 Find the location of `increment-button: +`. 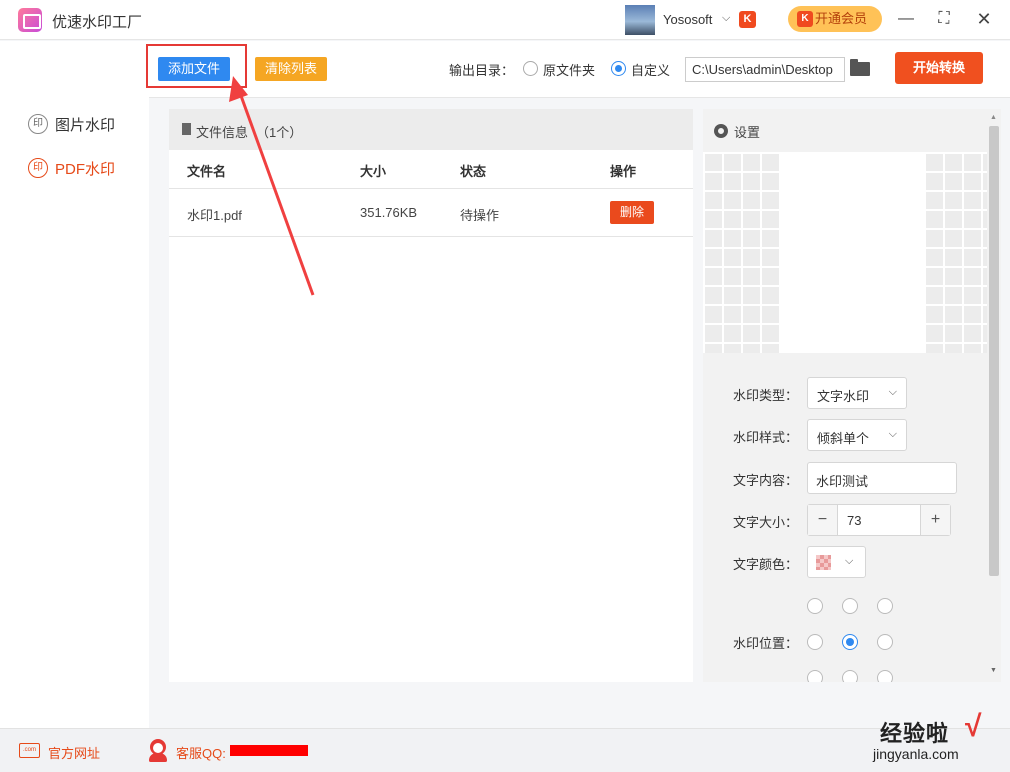

increment-button: + is located at coordinates (935, 520).